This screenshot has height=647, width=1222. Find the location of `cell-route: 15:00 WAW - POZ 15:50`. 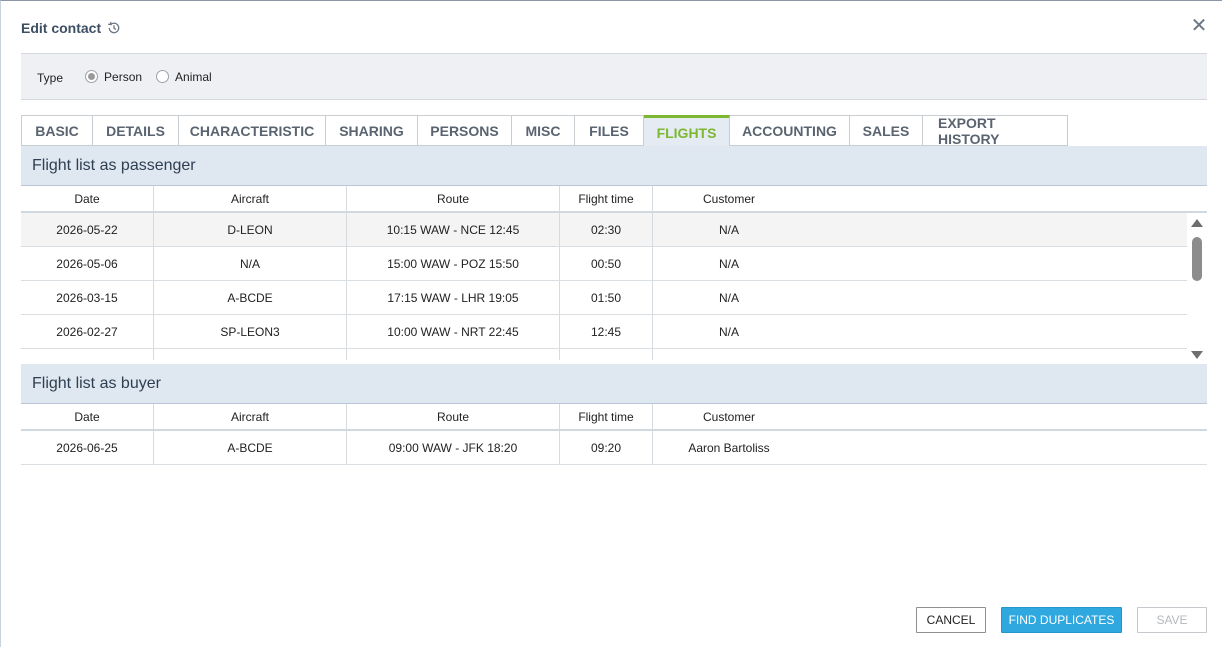

cell-route: 15:00 WAW - POZ 15:50 is located at coordinates (453, 263).